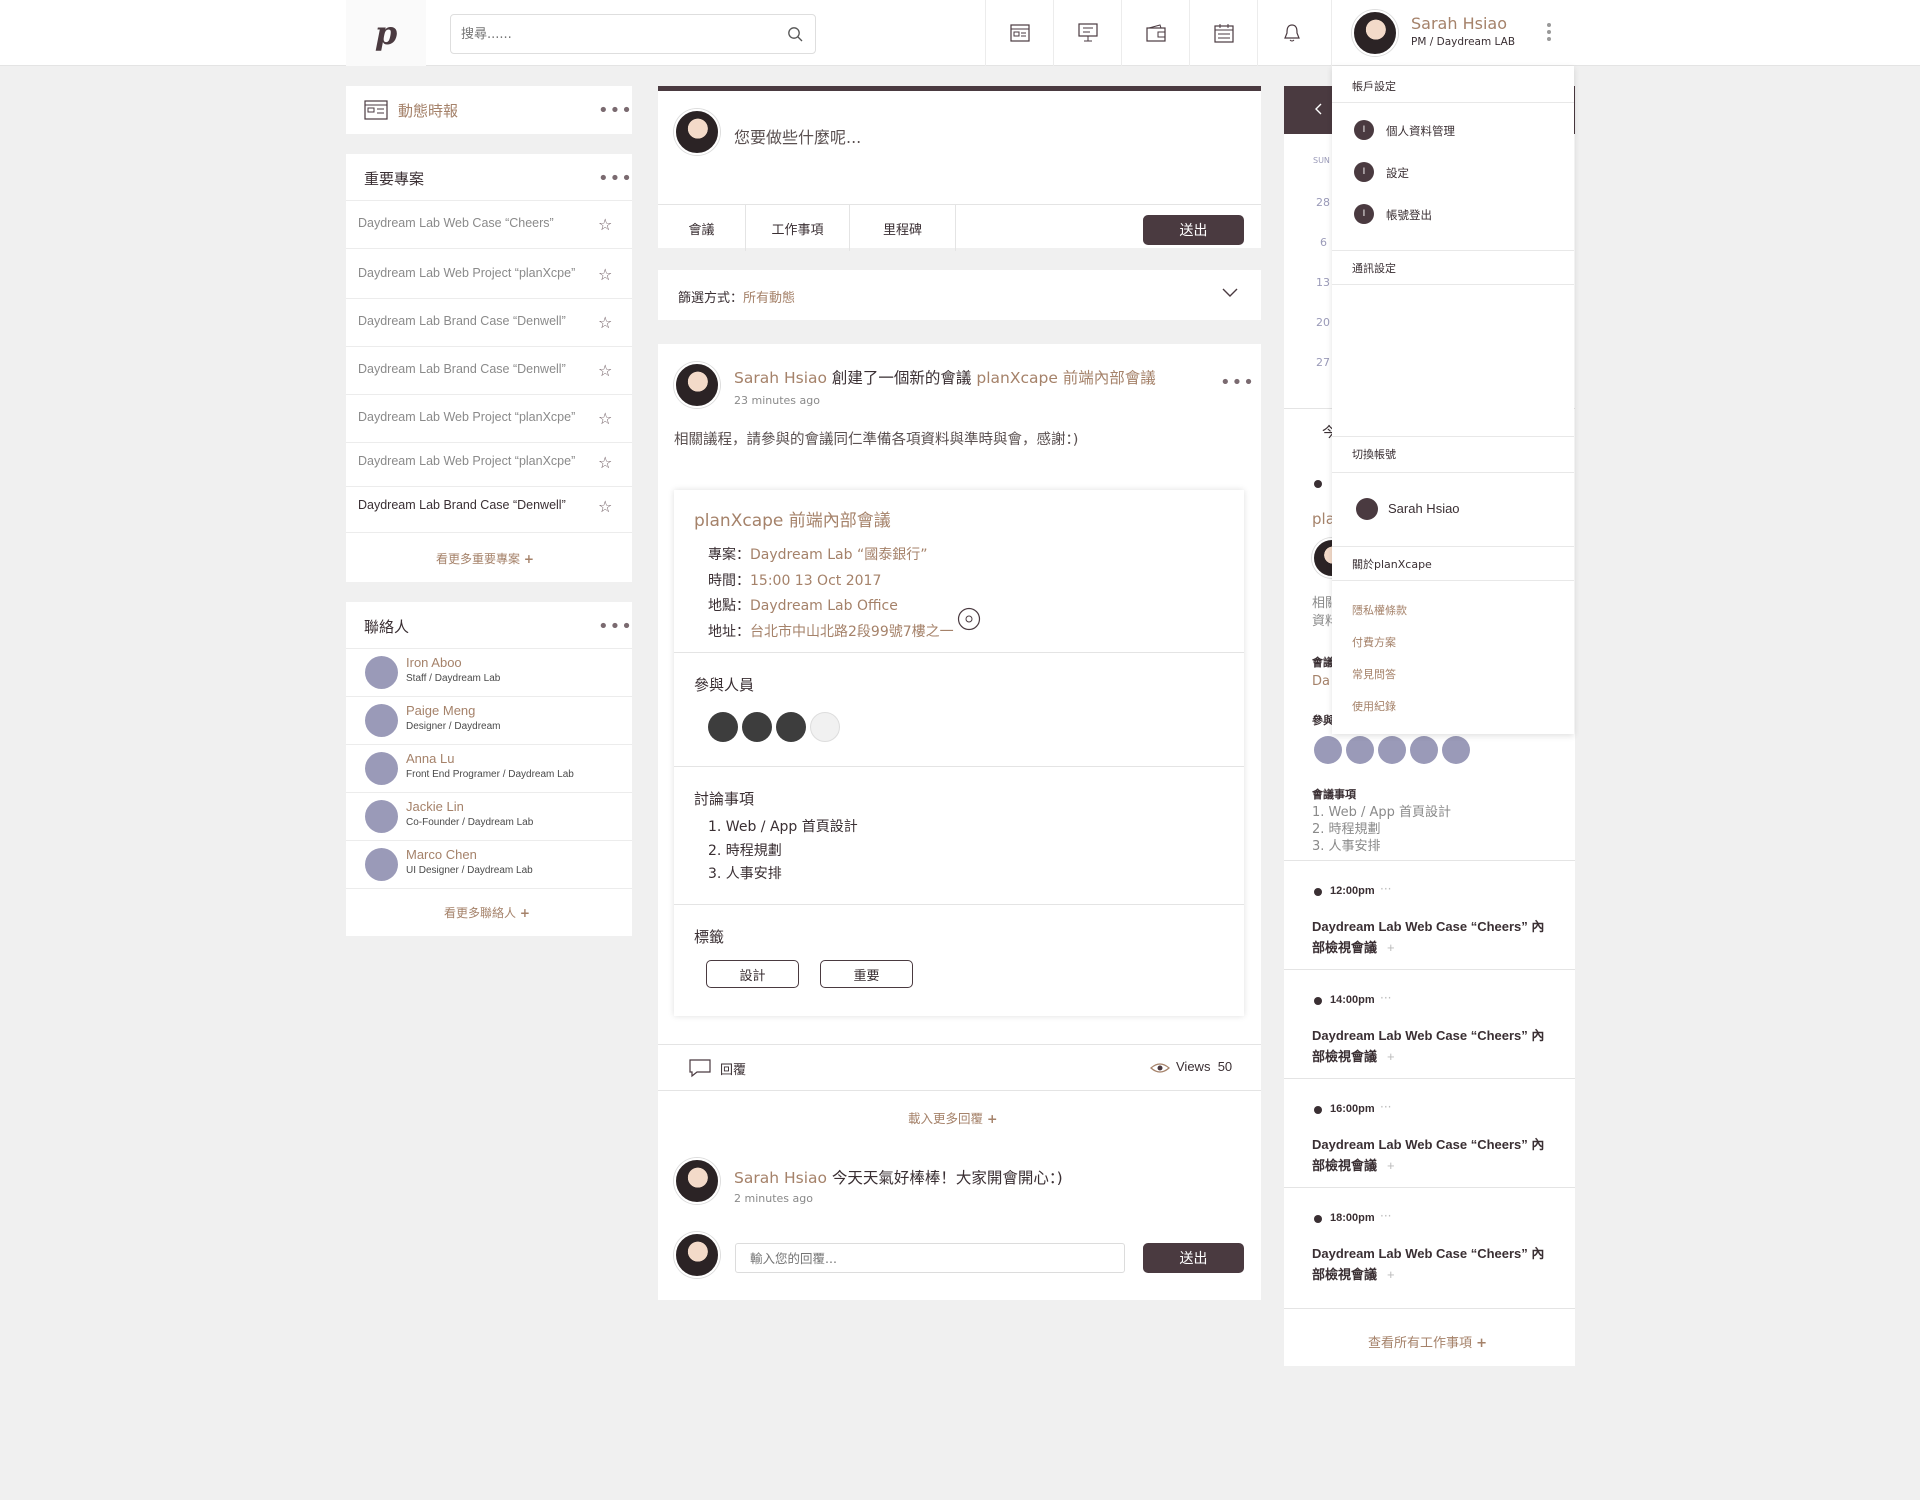 The width and height of the screenshot is (1920, 1500). I want to click on tag-important: 重要, so click(866, 974).